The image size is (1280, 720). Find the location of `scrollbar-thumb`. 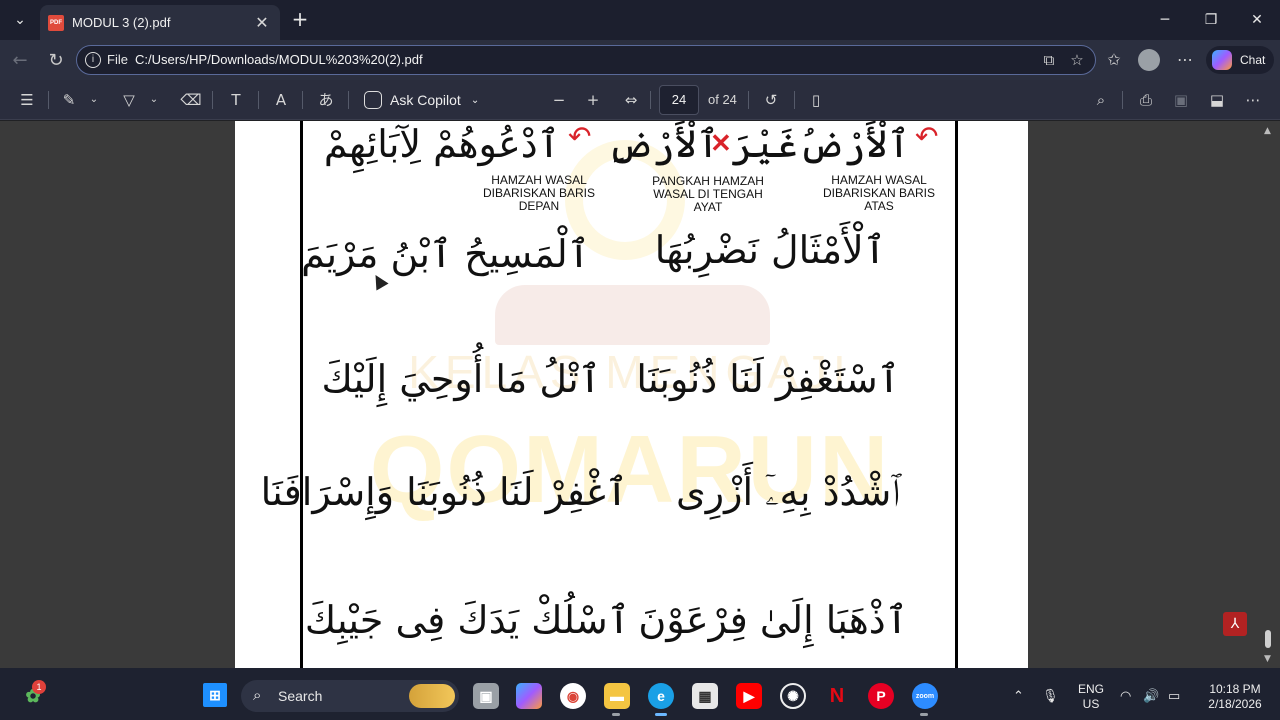

scrollbar-thumb is located at coordinates (1268, 639).